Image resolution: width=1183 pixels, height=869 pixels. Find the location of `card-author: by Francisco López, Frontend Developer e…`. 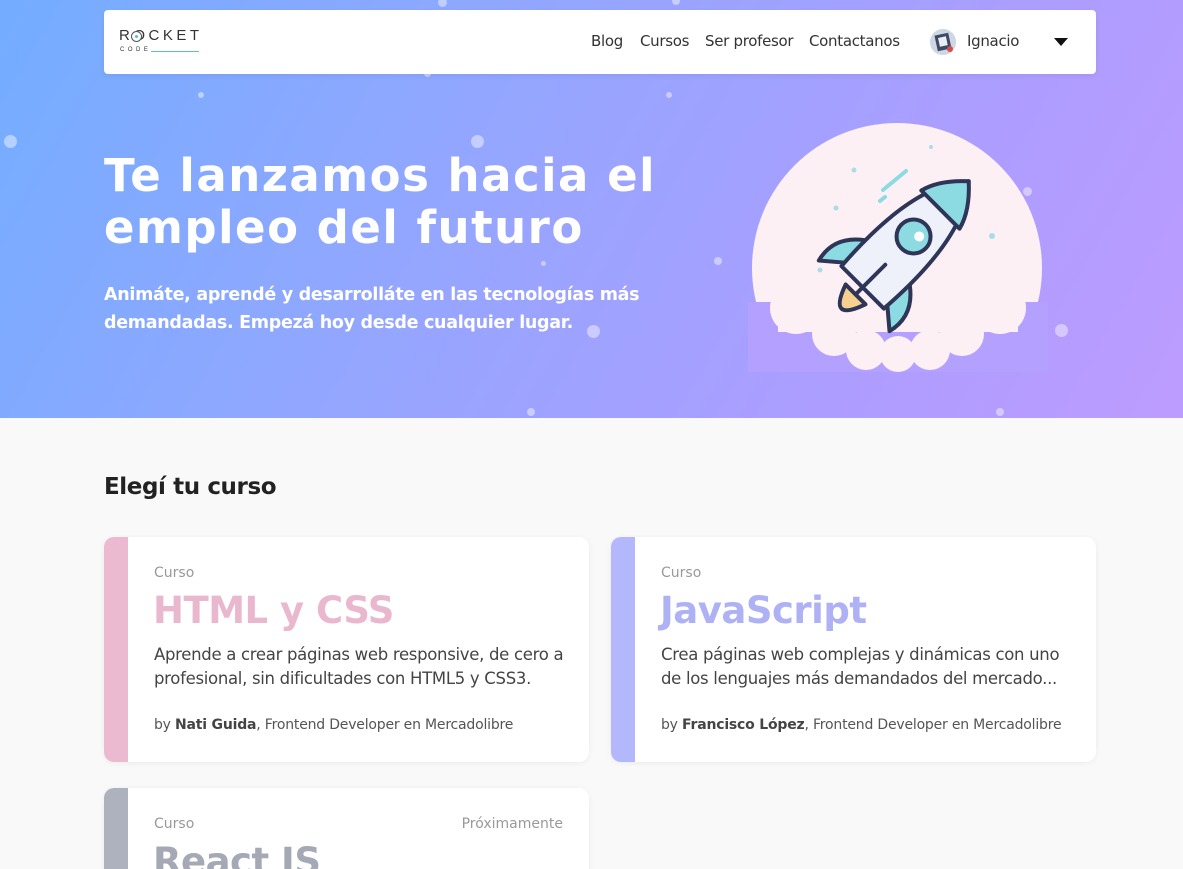

card-author: by Francisco López, Frontend Developer e… is located at coordinates (861, 725).